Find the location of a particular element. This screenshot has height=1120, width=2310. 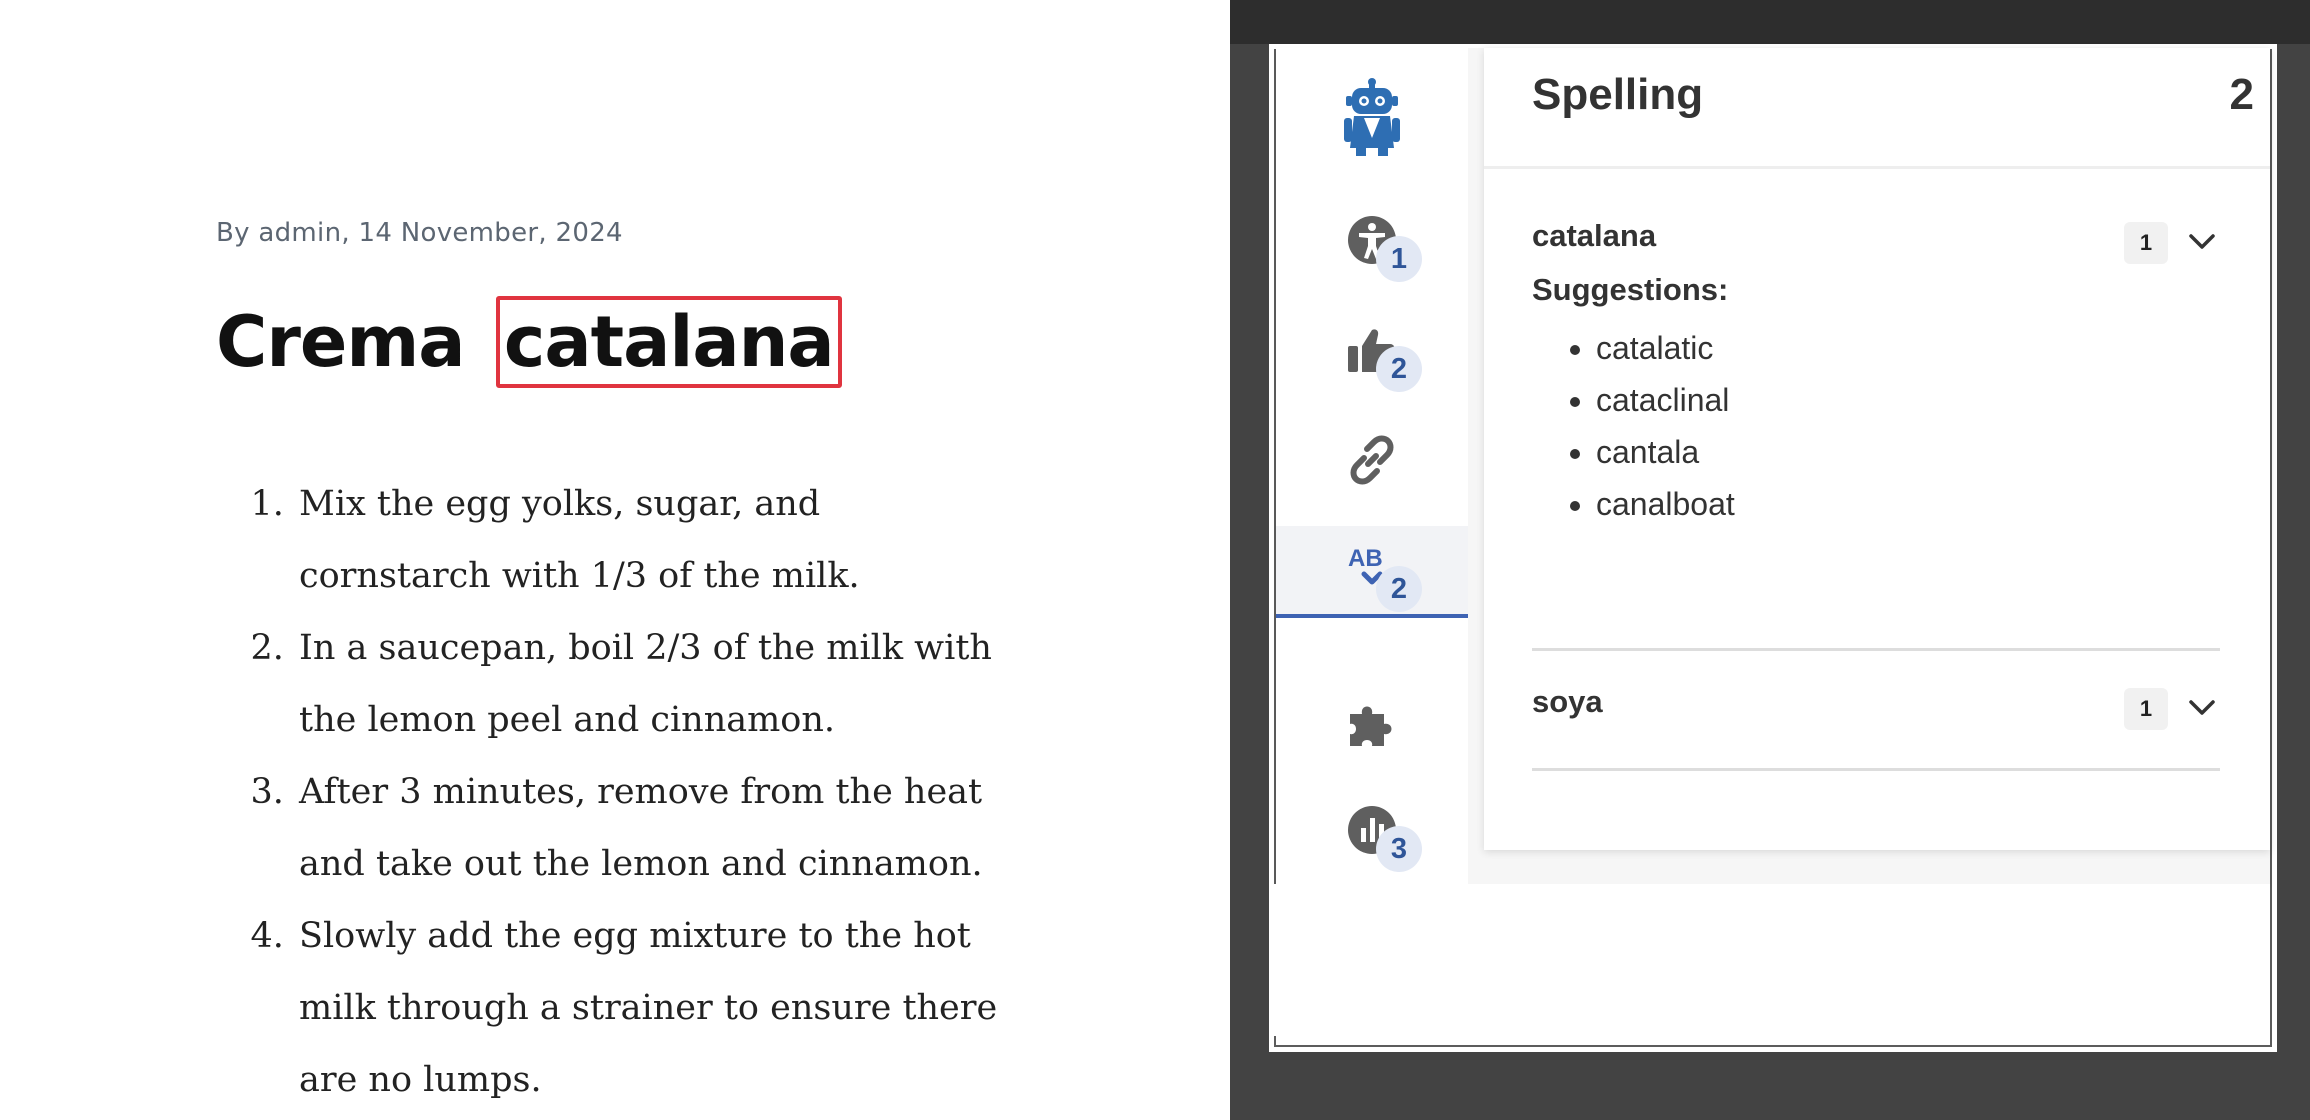

article-title: Crema catalana is located at coordinates (529, 342).